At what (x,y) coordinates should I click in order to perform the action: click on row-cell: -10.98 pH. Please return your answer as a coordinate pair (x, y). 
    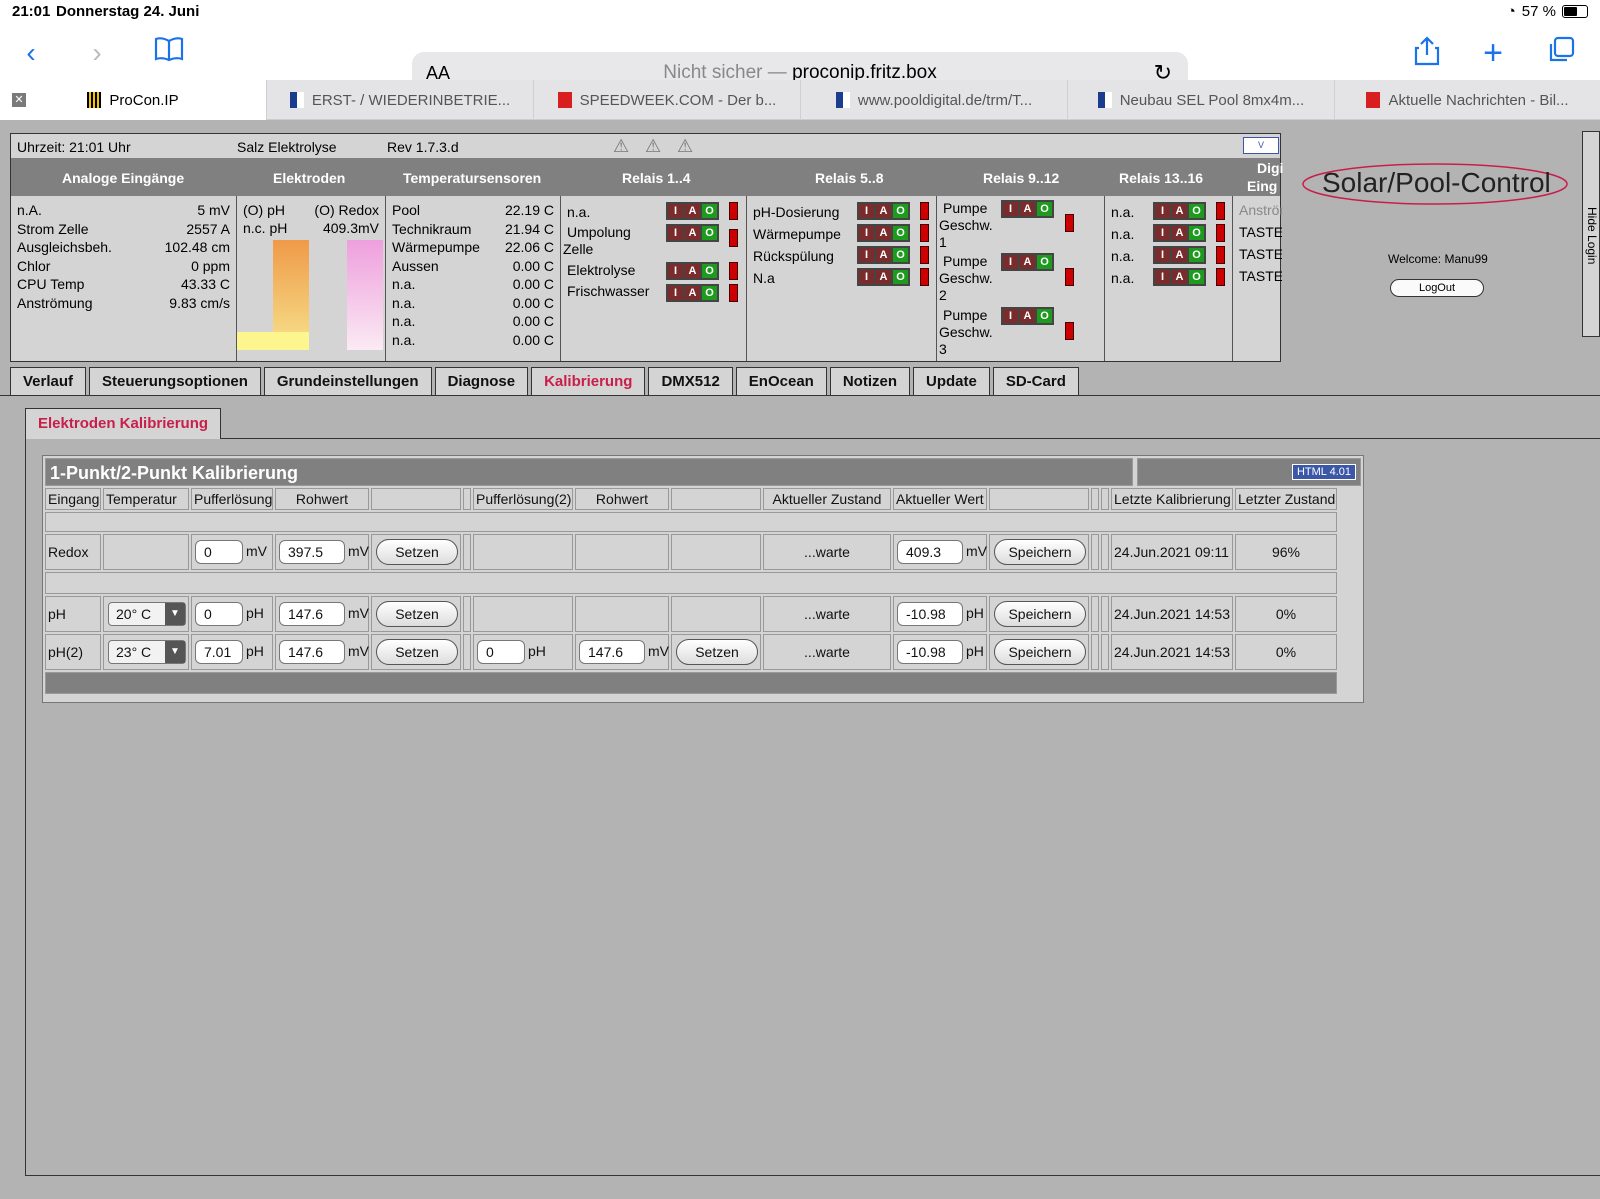
    Looking at the image, I should click on (940, 614).